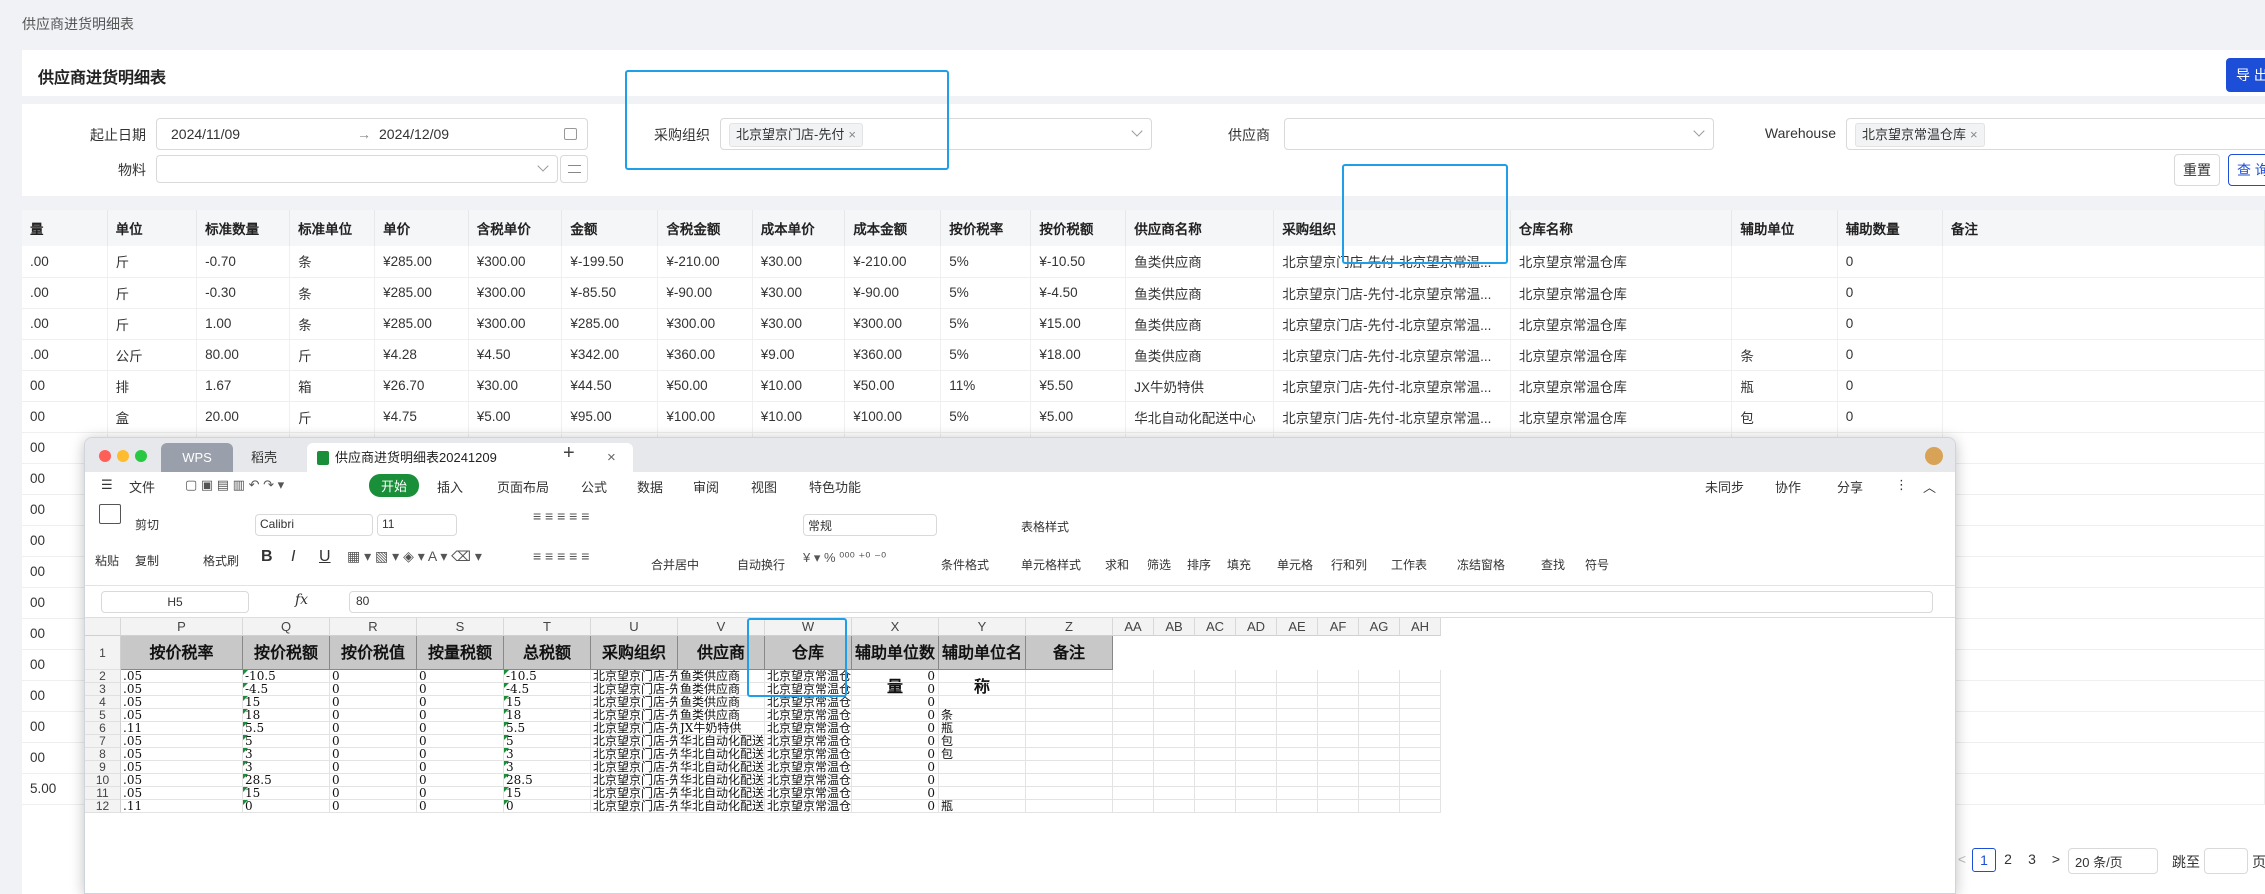 The image size is (2265, 894). Describe the element at coordinates (1295, 564) in the screenshot. I see `cell-button: 单元格` at that location.